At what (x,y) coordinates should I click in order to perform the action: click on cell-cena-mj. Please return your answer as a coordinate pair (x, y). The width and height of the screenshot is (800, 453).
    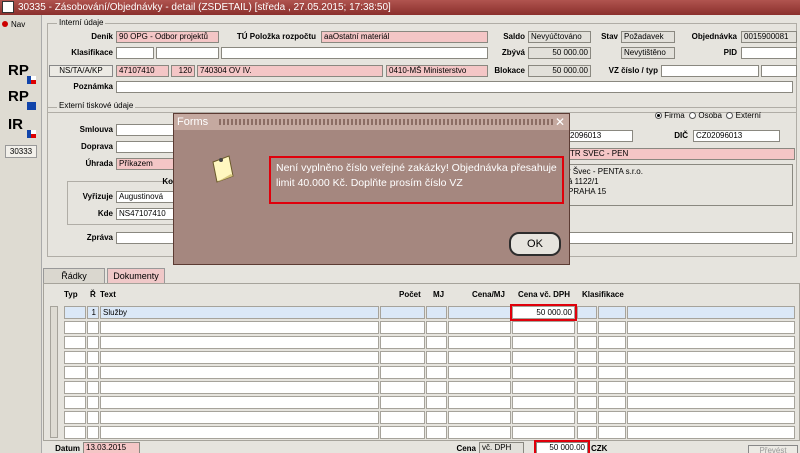
    Looking at the image, I should click on (479, 312).